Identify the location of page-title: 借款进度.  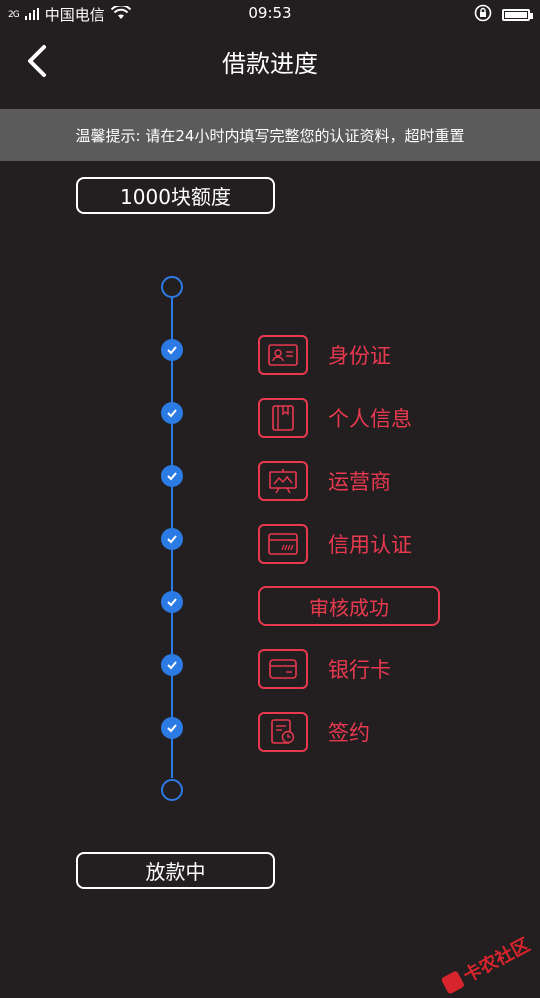
(270, 64).